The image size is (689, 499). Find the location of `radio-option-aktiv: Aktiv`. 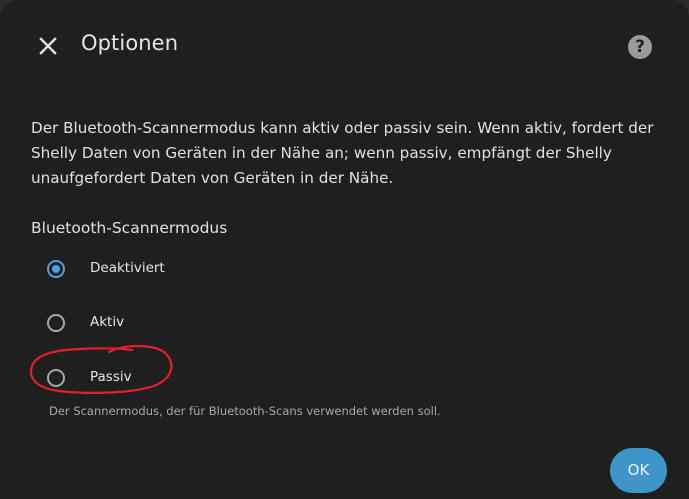

radio-option-aktiv: Aktiv is located at coordinates (184, 325).